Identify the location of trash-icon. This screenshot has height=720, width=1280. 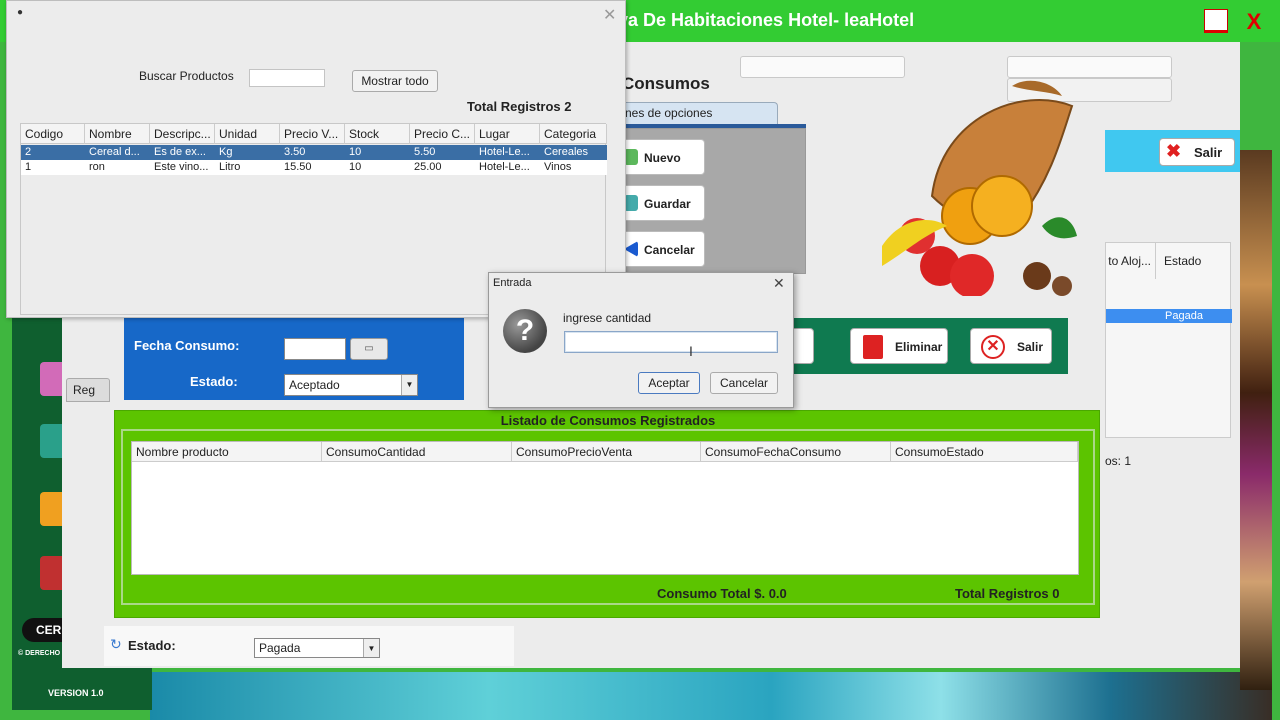
(873, 347).